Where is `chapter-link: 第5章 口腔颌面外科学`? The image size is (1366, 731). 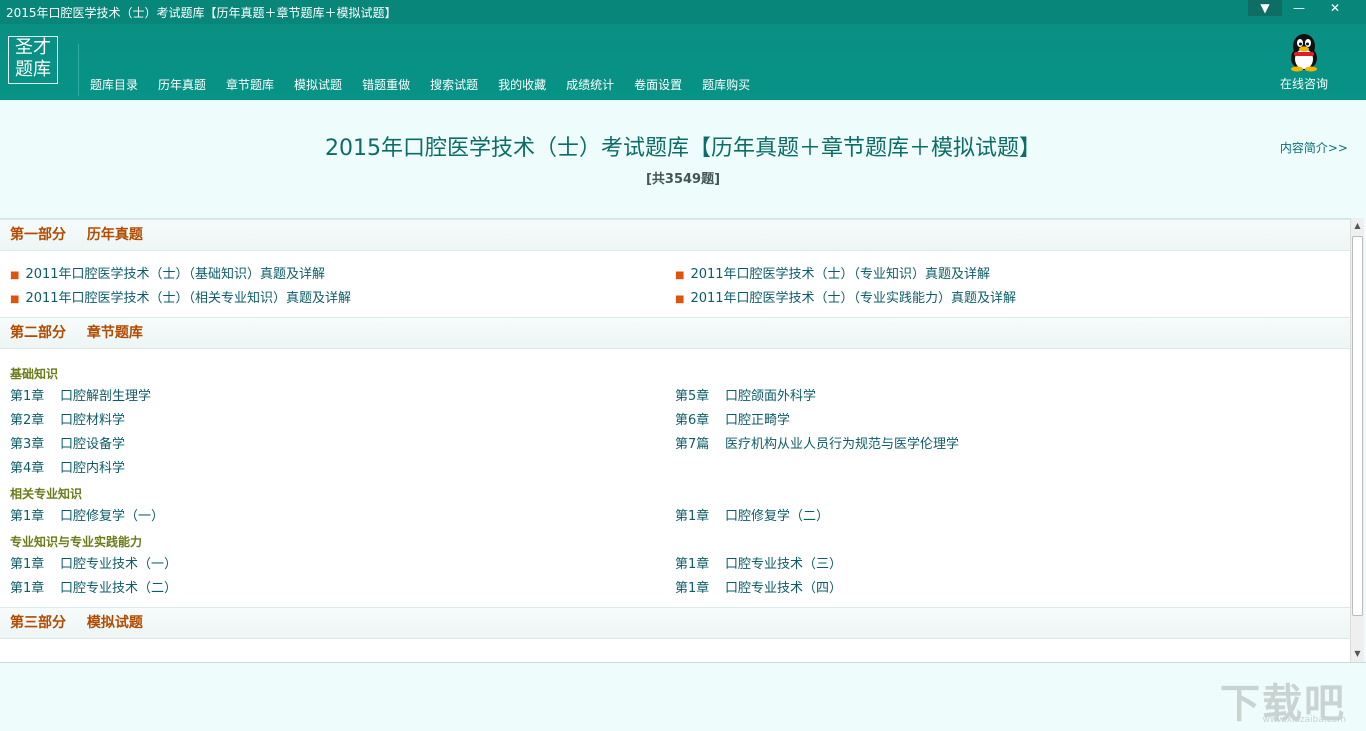
chapter-link: 第5章 口腔颌面外科学 is located at coordinates (997, 397).